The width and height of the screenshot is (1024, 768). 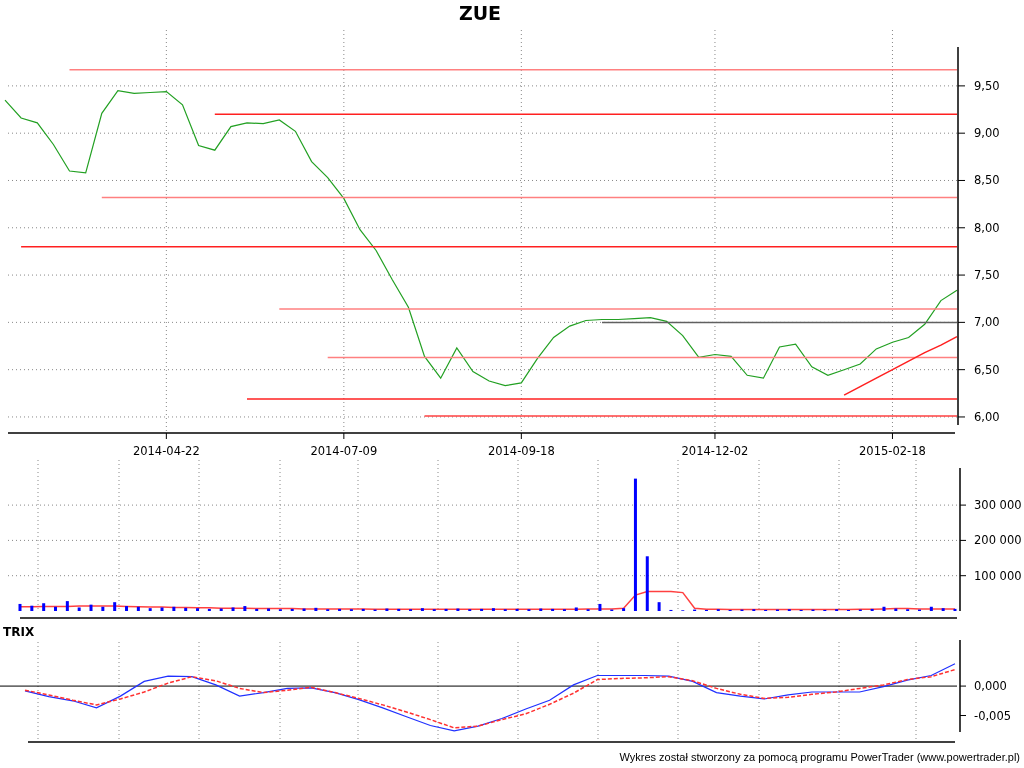 I want to click on trix-label: -0,005, so click(x=993, y=715).